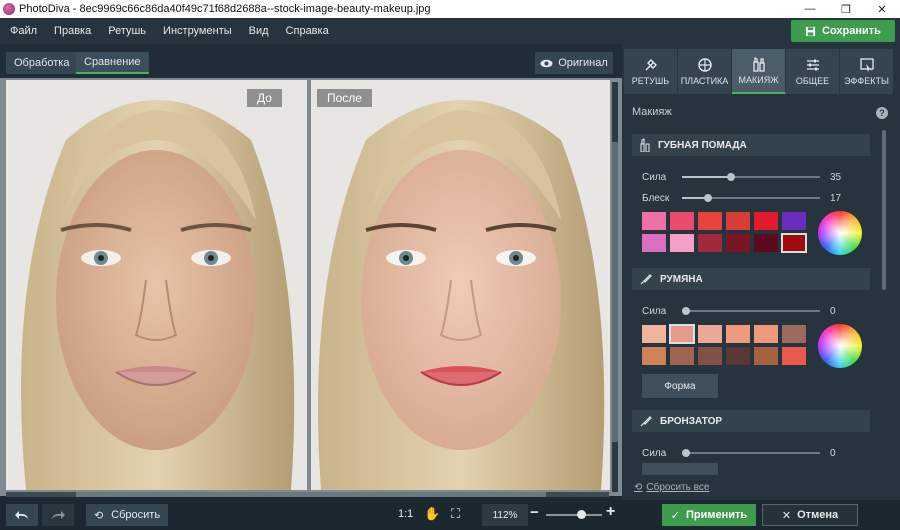 This screenshot has height=530, width=900. Describe the element at coordinates (610, 512) in the screenshot. I see `zoom-in-icon: +` at that location.